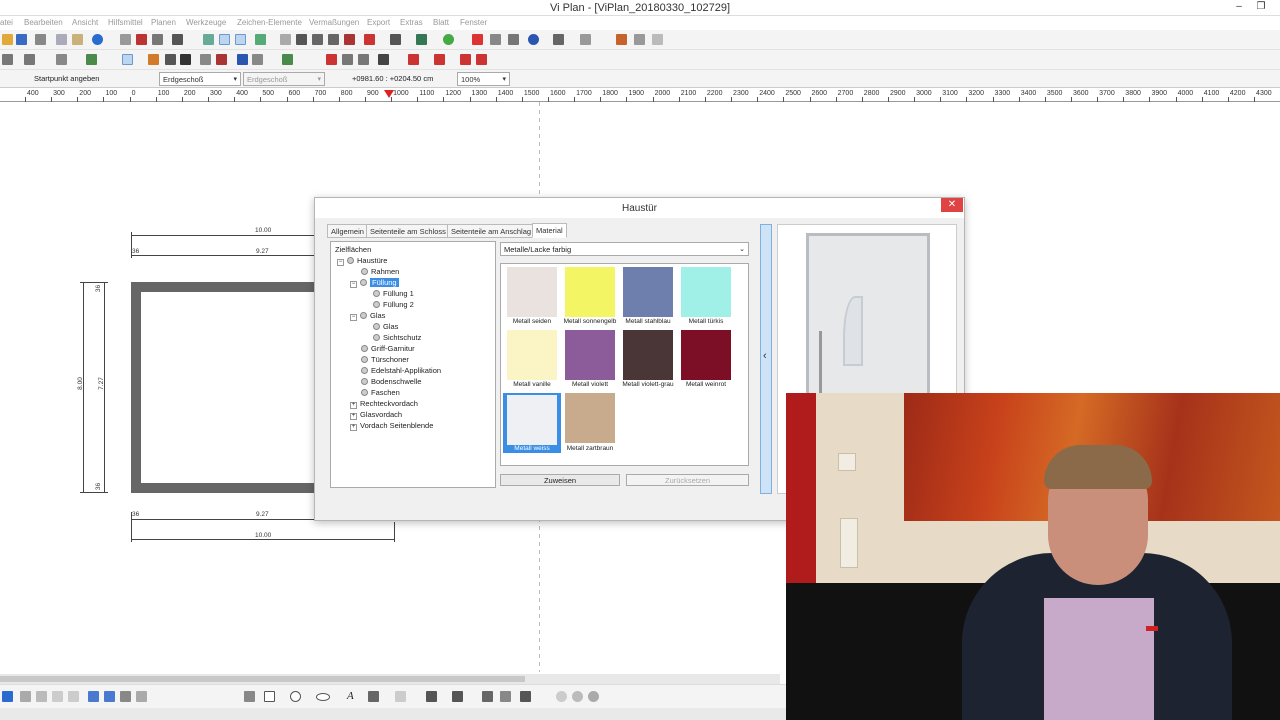 The image size is (1280, 720). What do you see at coordinates (170, 59) in the screenshot?
I see `column-tool-icon` at bounding box center [170, 59].